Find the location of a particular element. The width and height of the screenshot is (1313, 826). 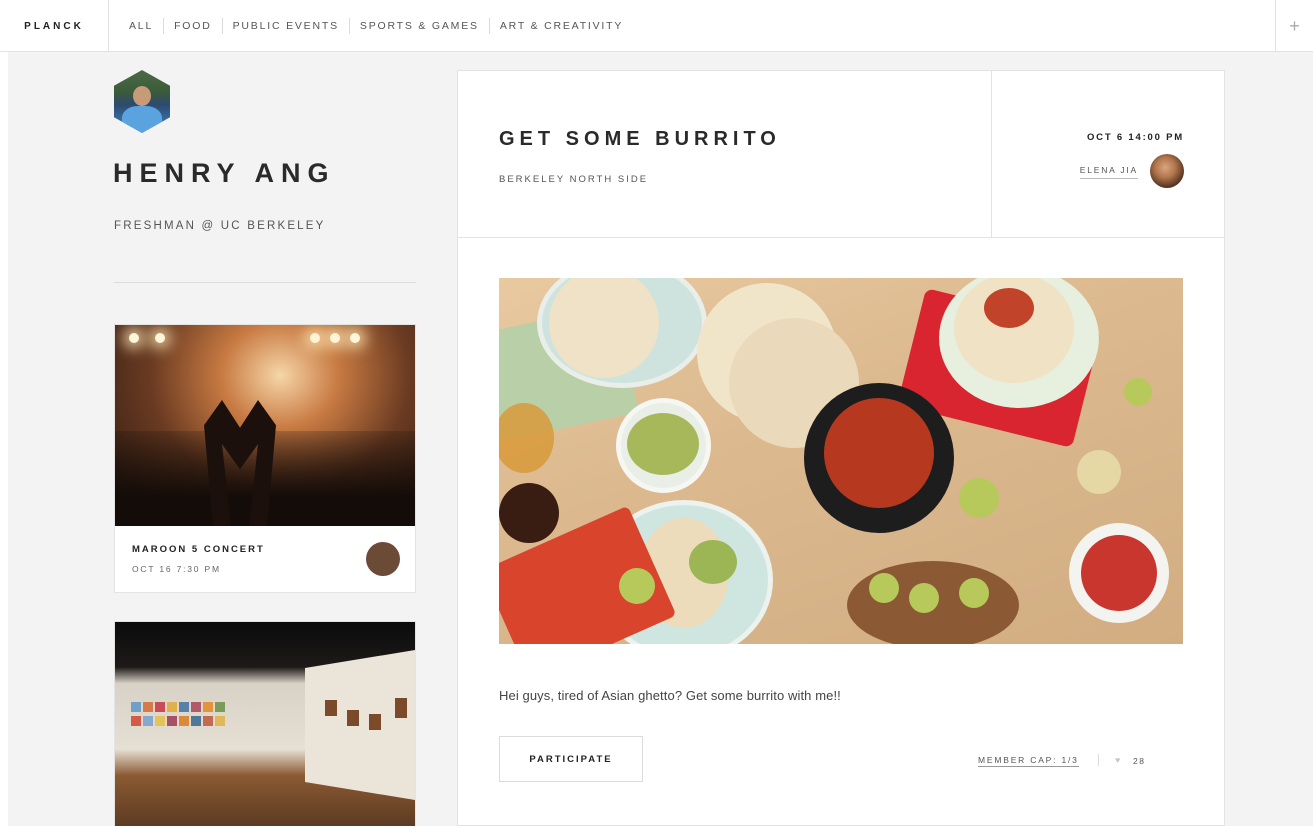

like-count: 28 is located at coordinates (1139, 761).